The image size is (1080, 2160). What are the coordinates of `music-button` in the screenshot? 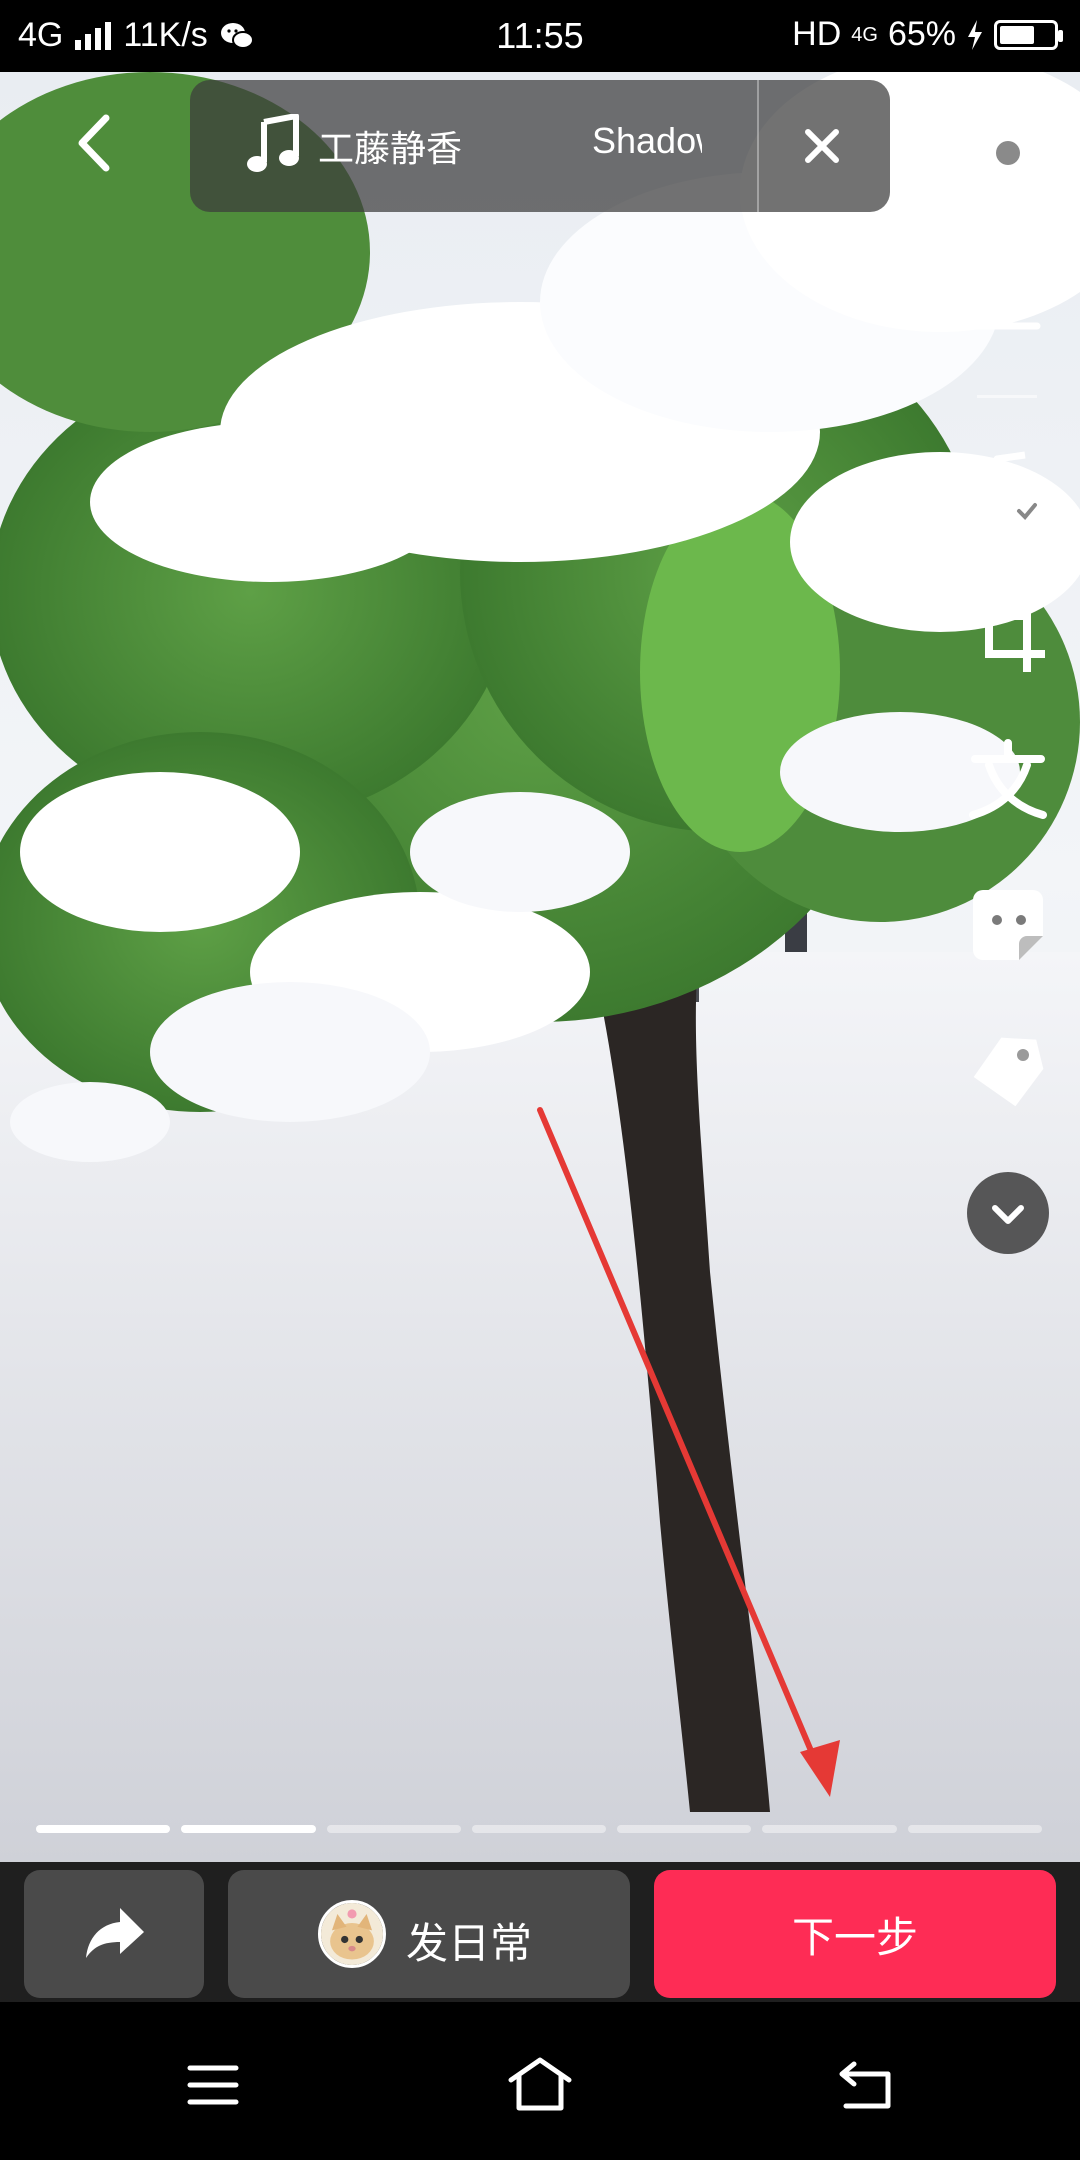 It's located at (1008, 490).